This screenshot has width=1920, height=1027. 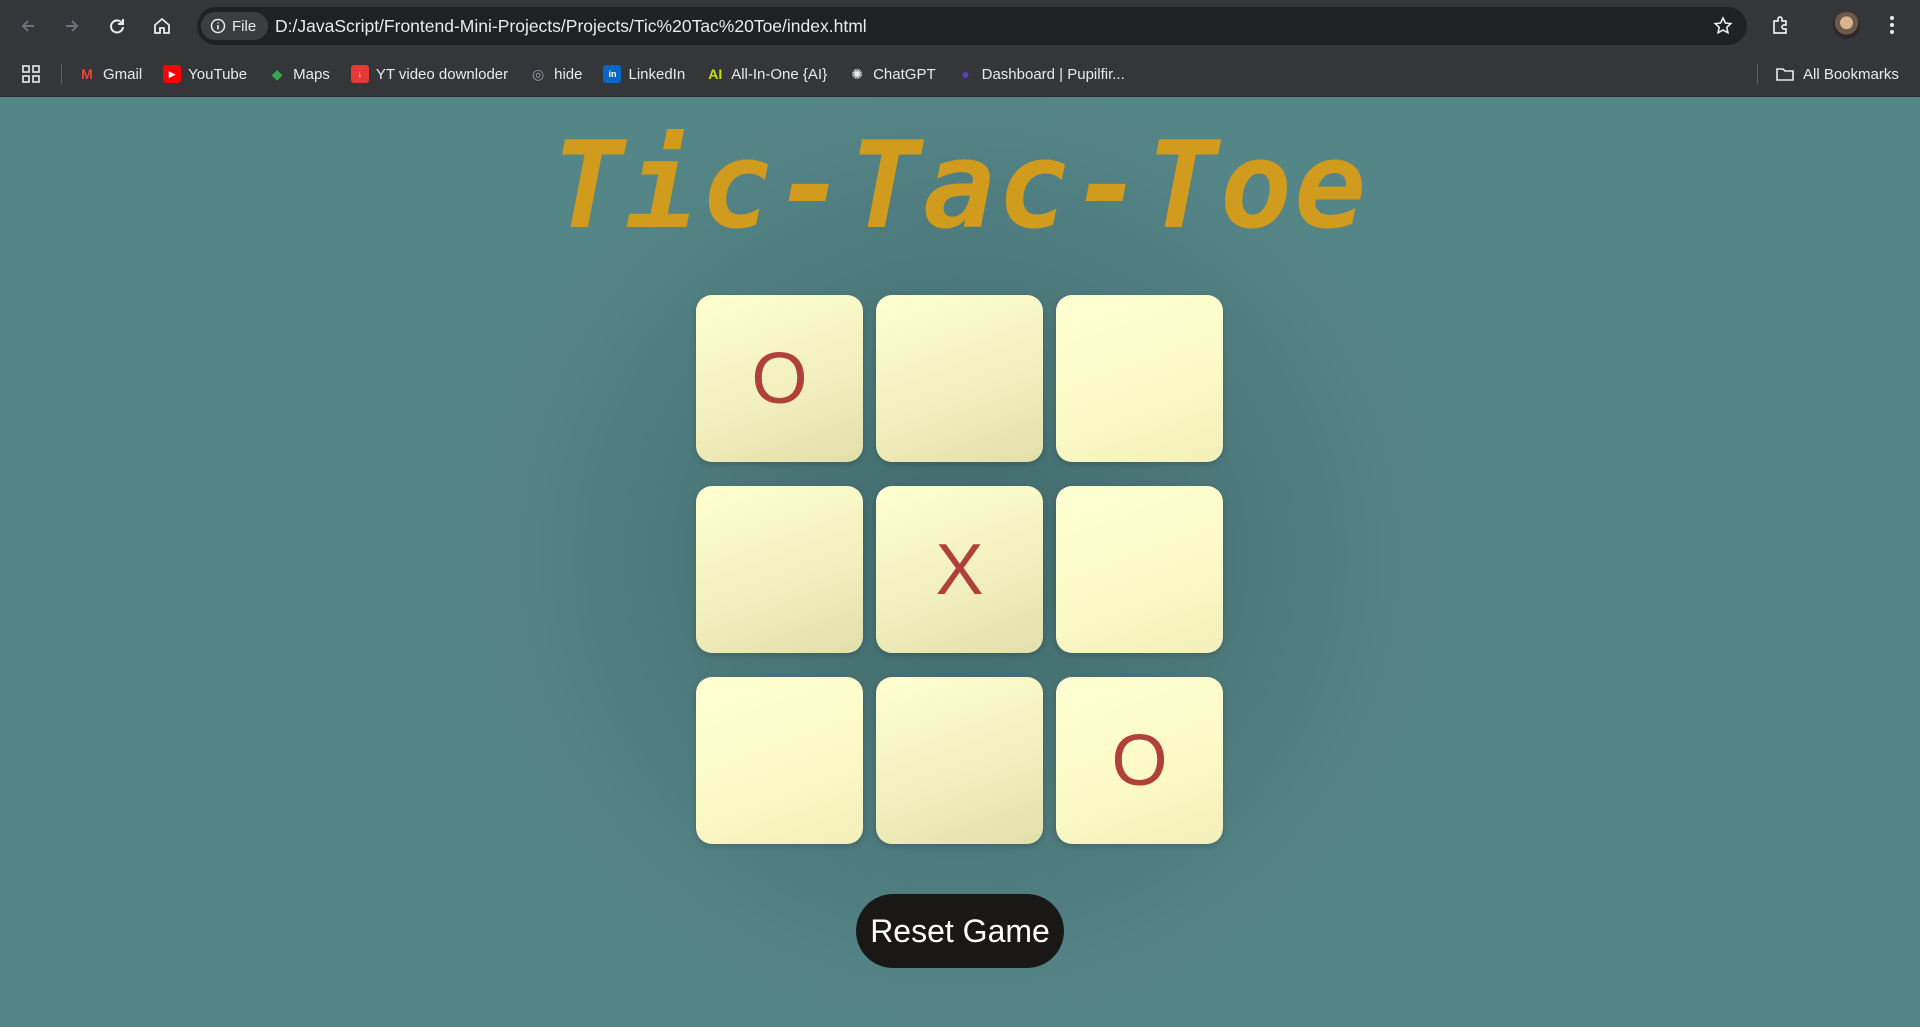 I want to click on bookmark-star-icon, so click(x=1723, y=26).